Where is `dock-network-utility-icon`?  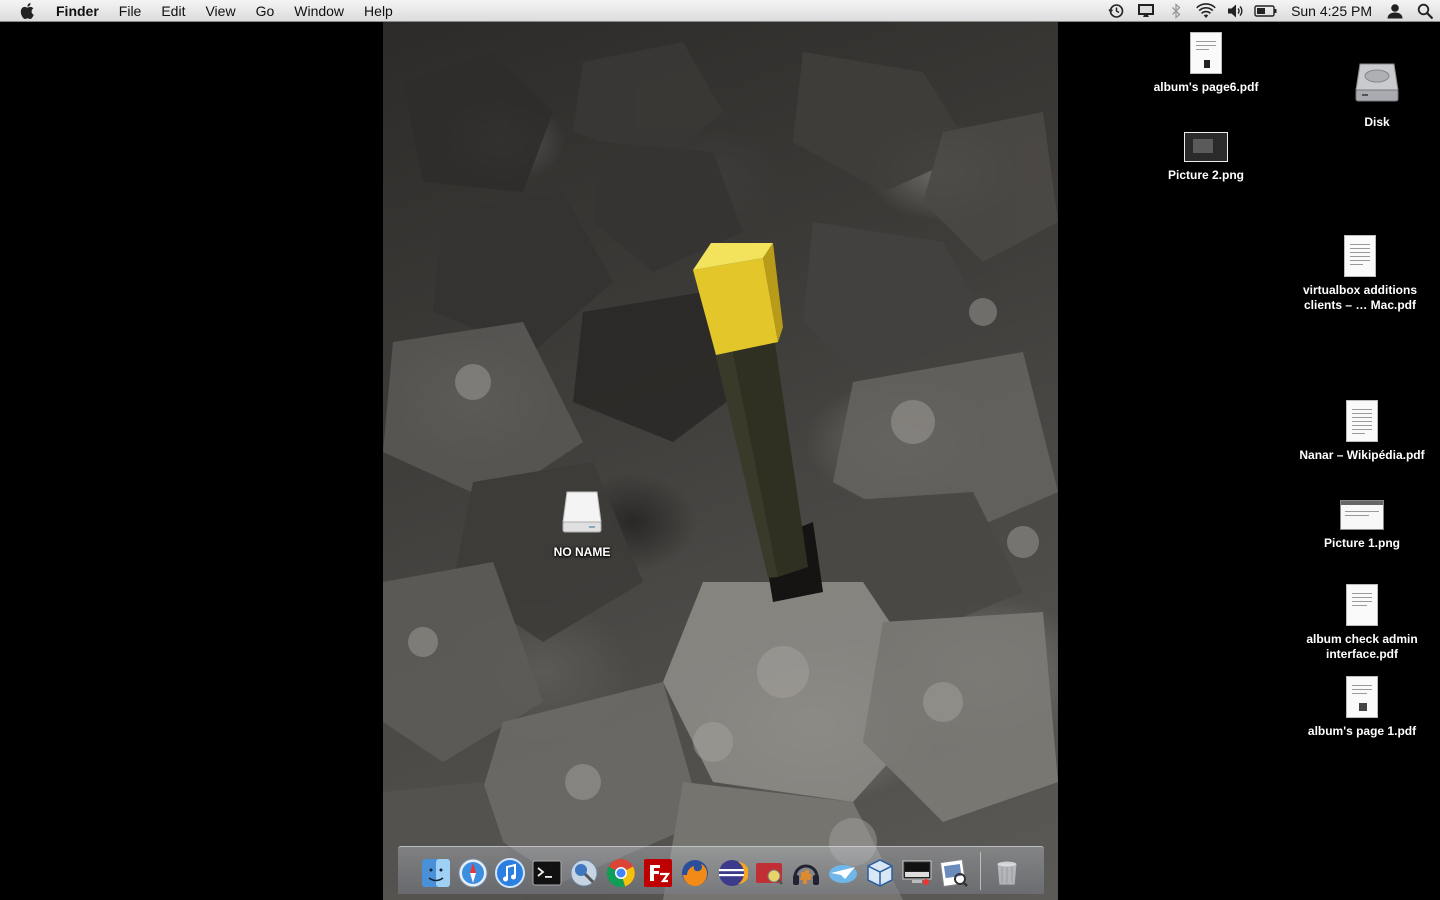 dock-network-utility-icon is located at coordinates (584, 873).